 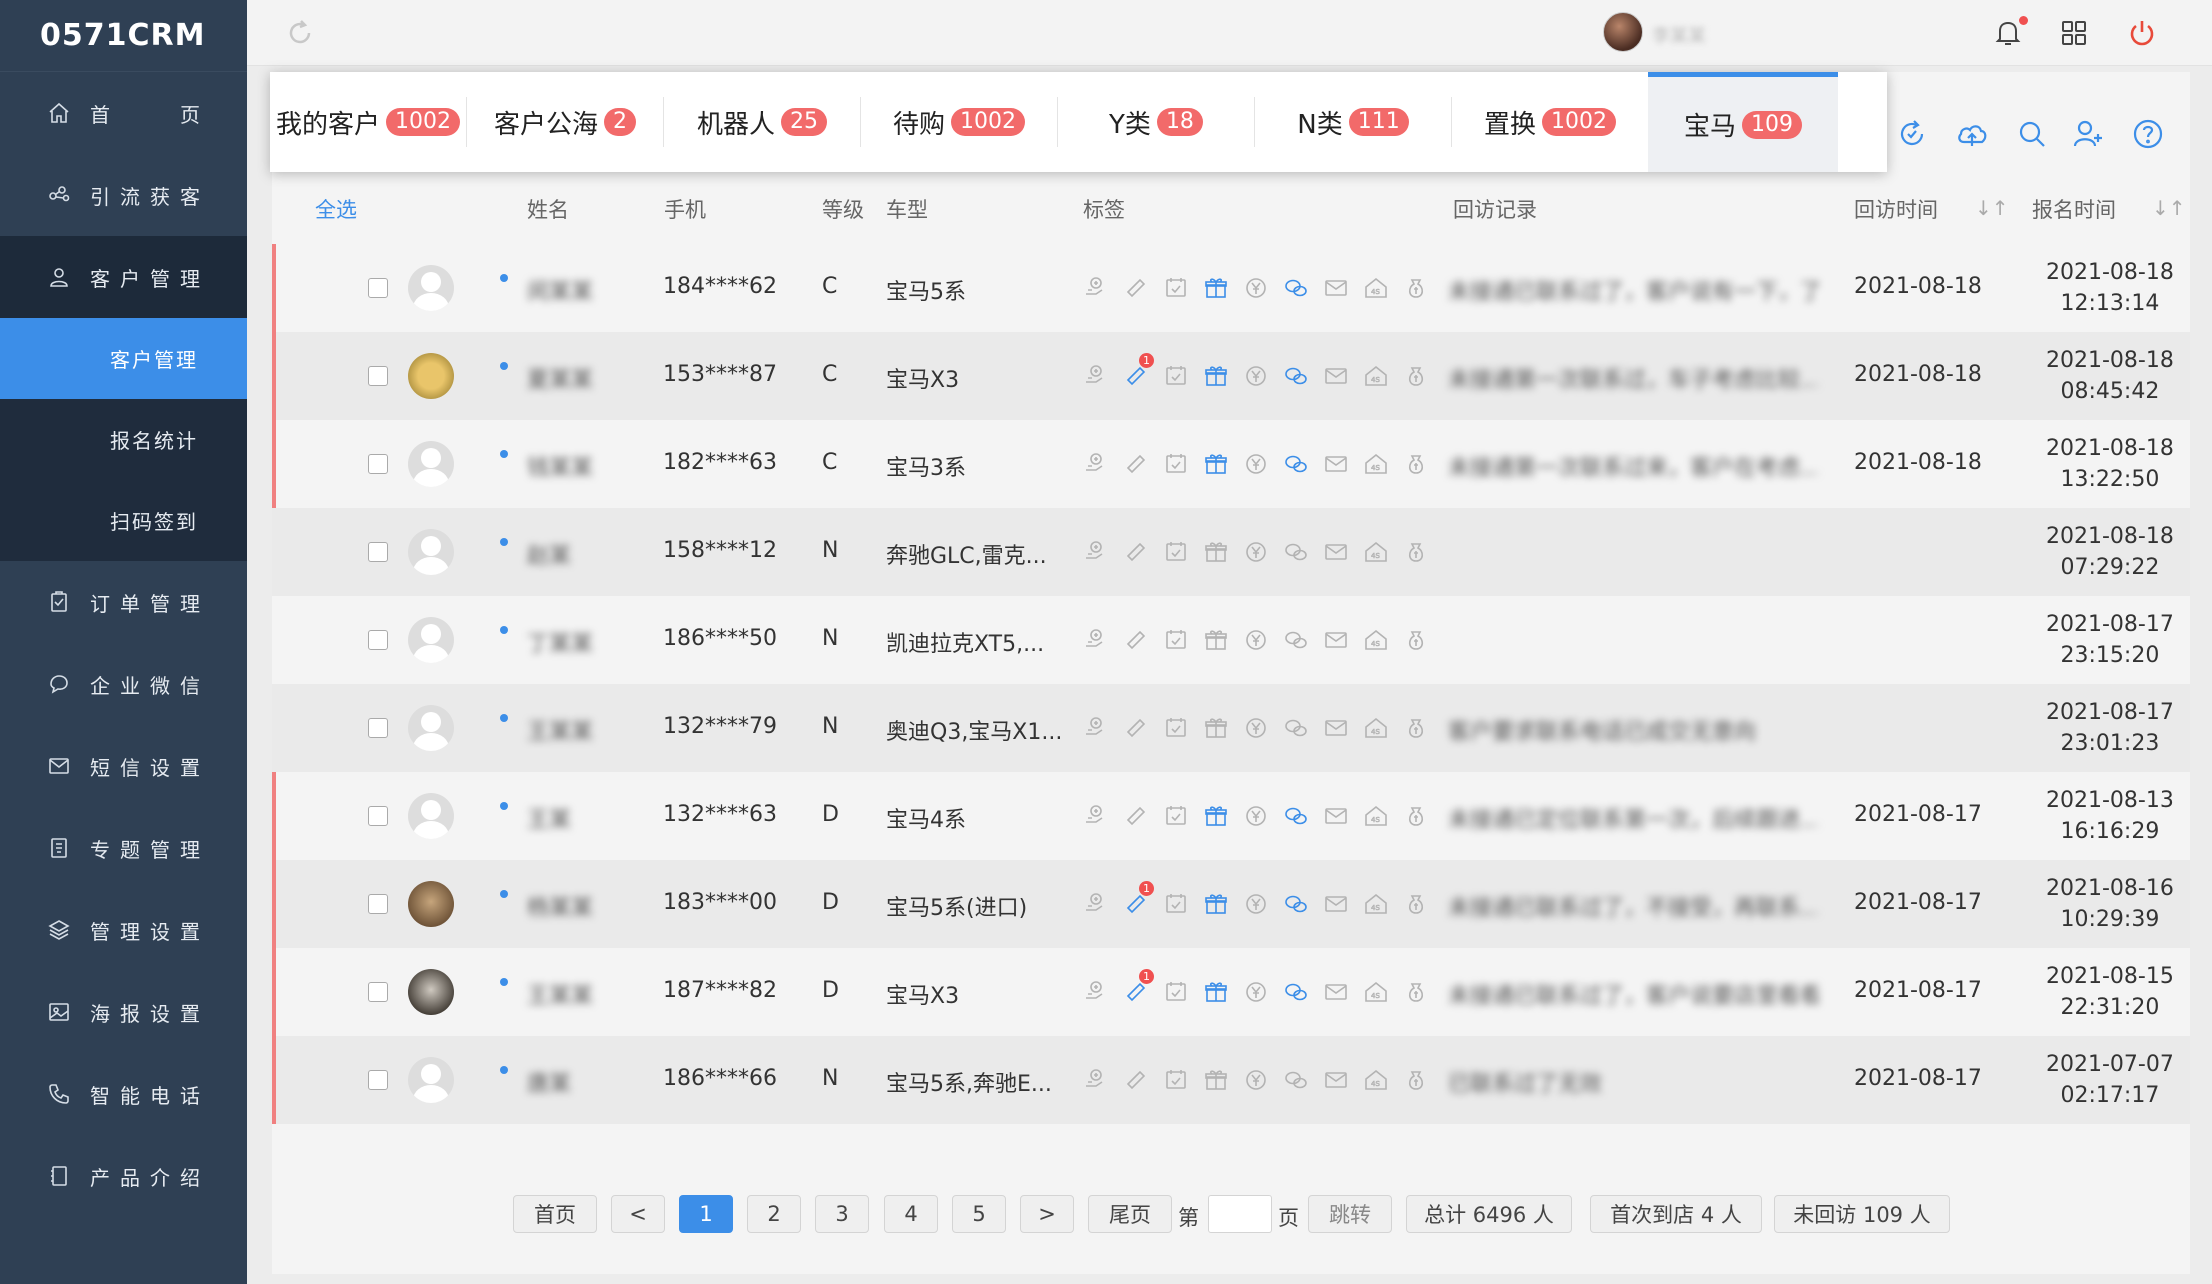 What do you see at coordinates (1353, 122) in the screenshot?
I see `tab-n-class: N类 111` at bounding box center [1353, 122].